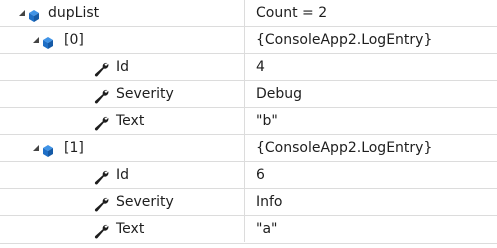 This screenshot has width=497, height=248. What do you see at coordinates (248, 148) in the screenshot?
I see `tree-row-item-1: [1] {ConsoleApp2.LogEntry}` at bounding box center [248, 148].